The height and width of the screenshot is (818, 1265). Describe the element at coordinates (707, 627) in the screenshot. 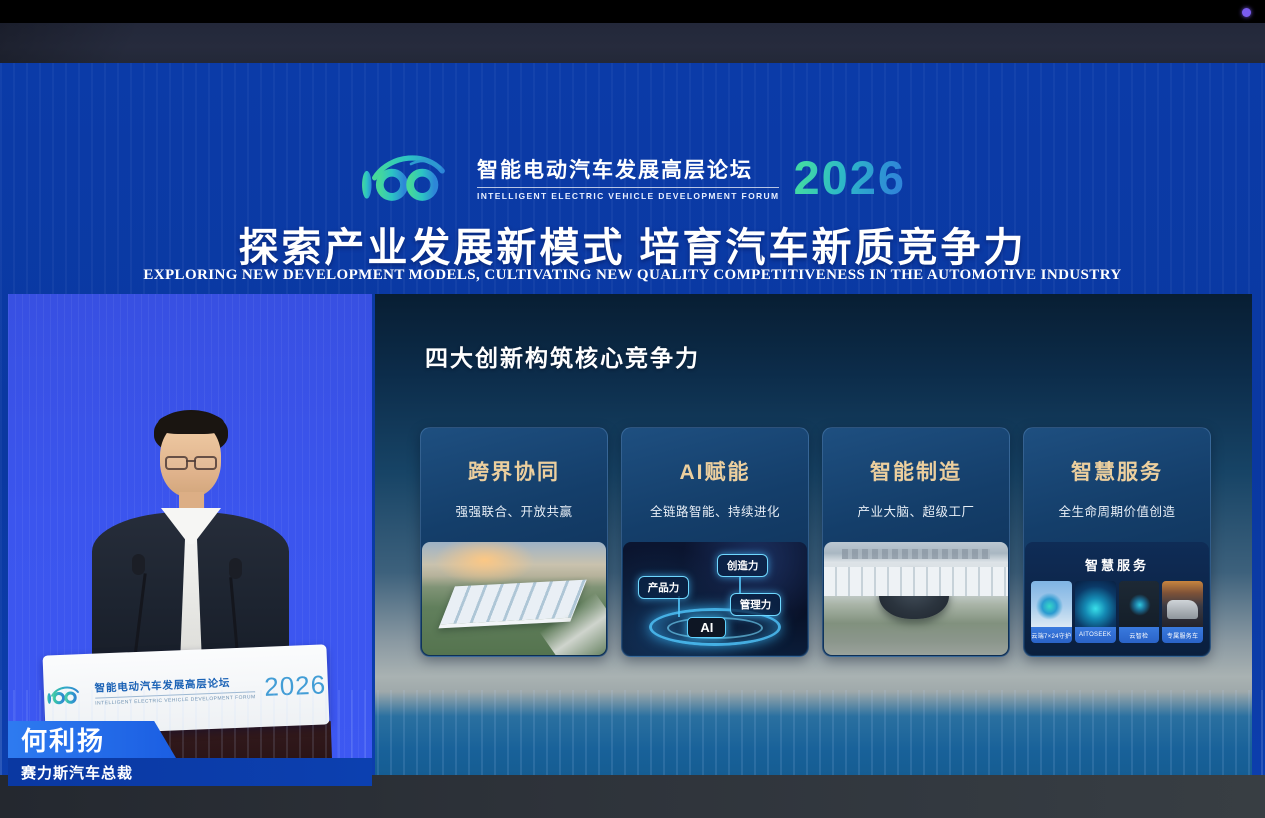

I see `ai-chip-label: AI` at that location.